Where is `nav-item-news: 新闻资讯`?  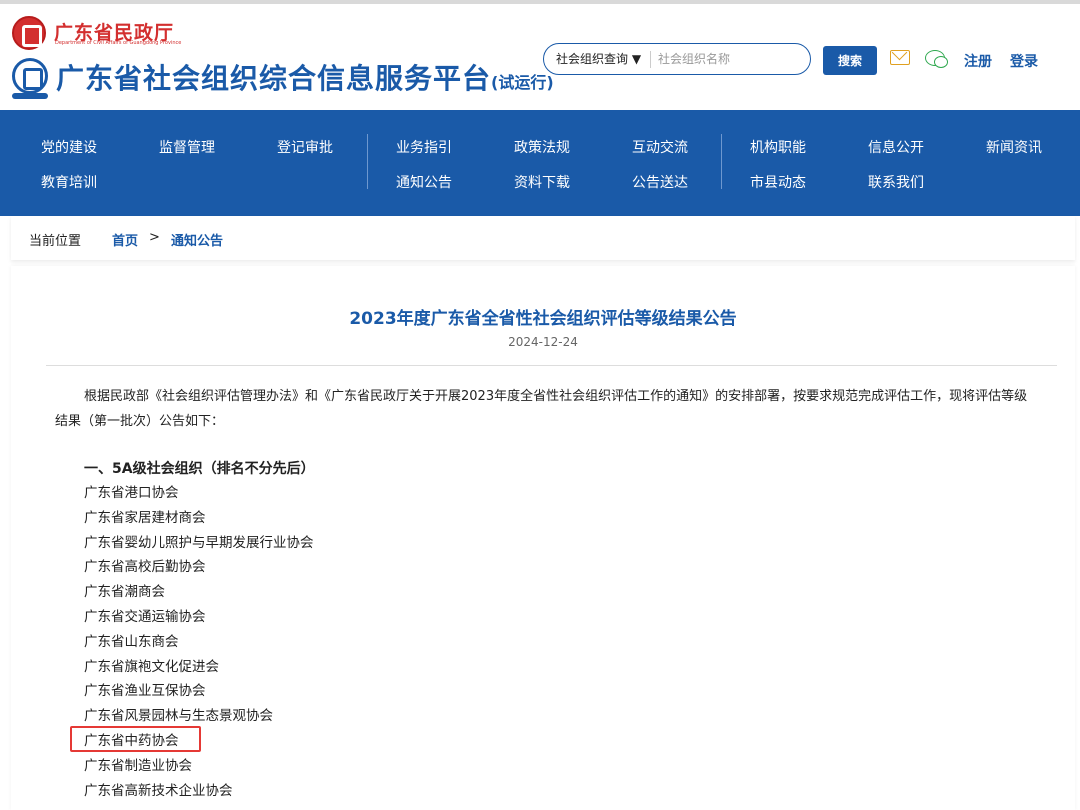 nav-item-news: 新闻资讯 is located at coordinates (1014, 147).